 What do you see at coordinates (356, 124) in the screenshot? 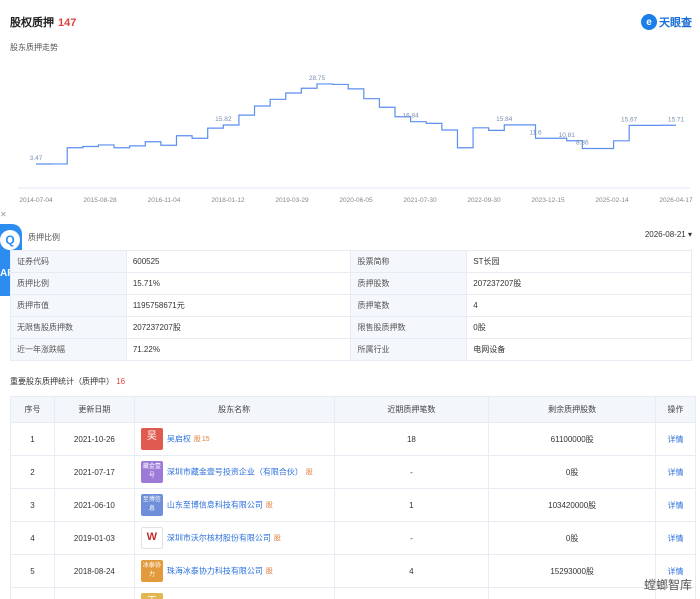
I see `series-line` at bounding box center [356, 124].